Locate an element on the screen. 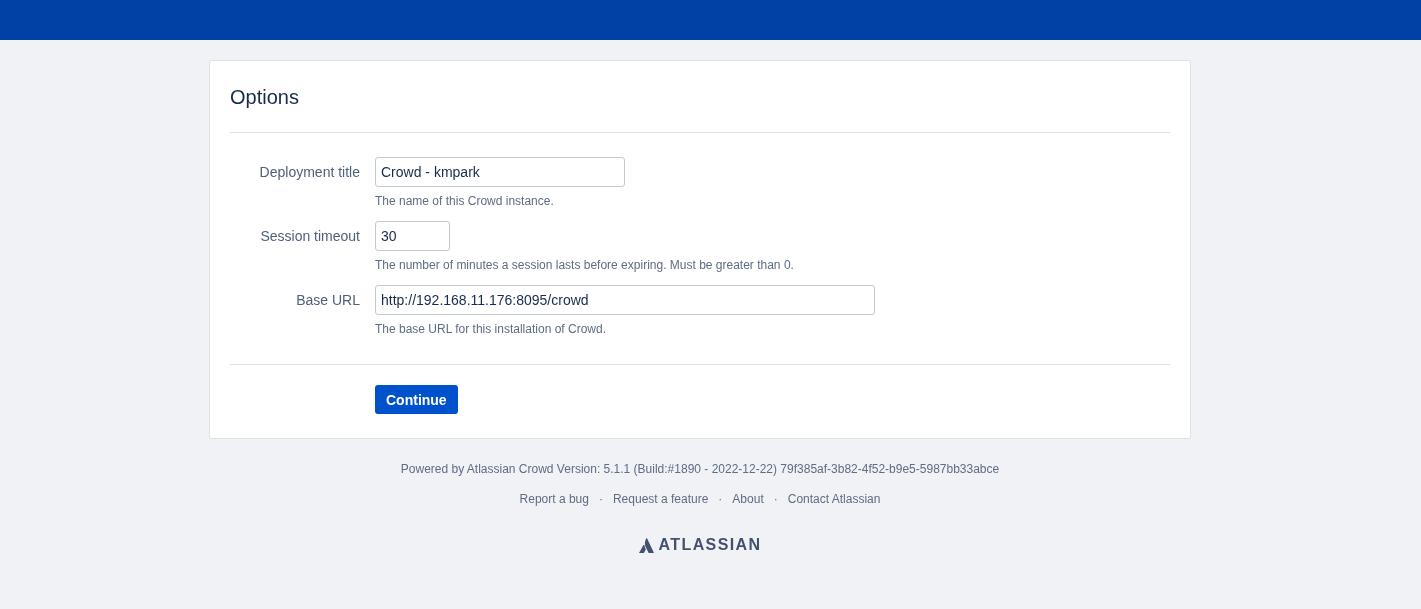  footer-link: Contact Atlassian is located at coordinates (834, 499).